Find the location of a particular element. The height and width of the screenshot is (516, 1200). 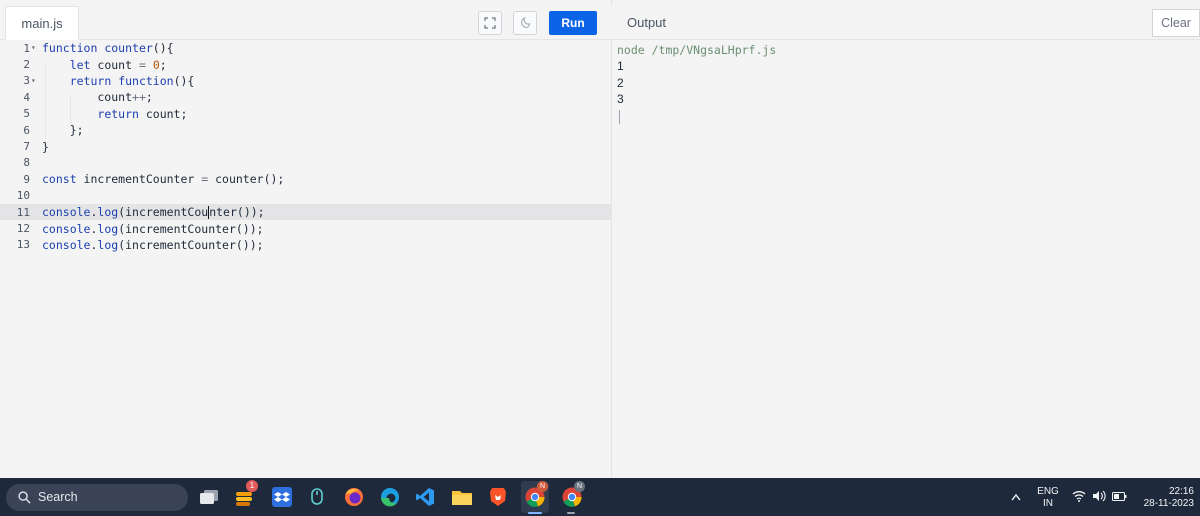

run-button: Run is located at coordinates (573, 23).